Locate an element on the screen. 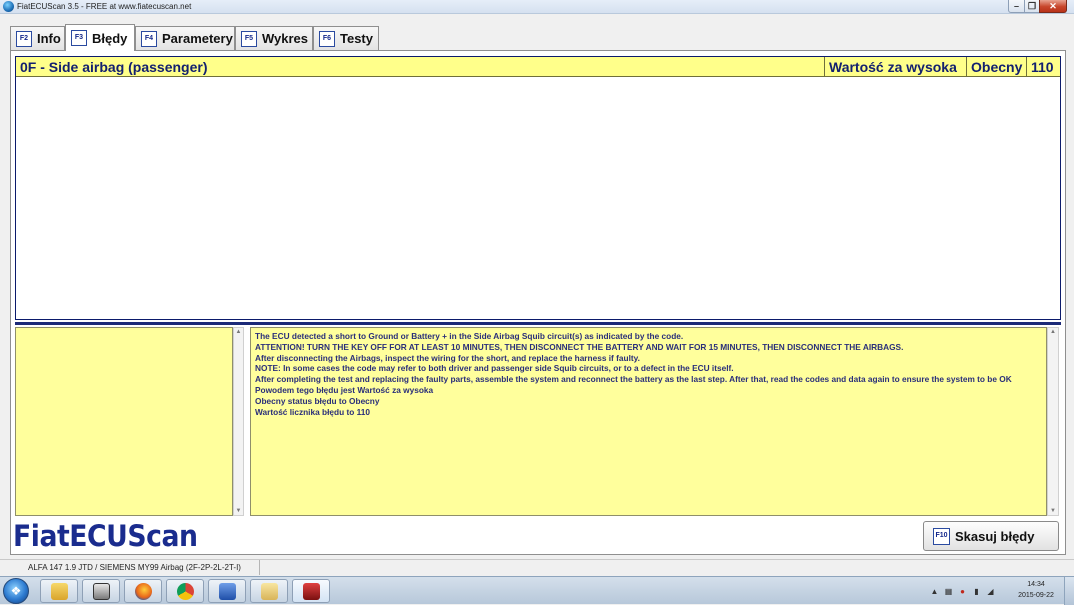 This screenshot has width=1074, height=605. tab-testy: F6 Testy is located at coordinates (346, 38).